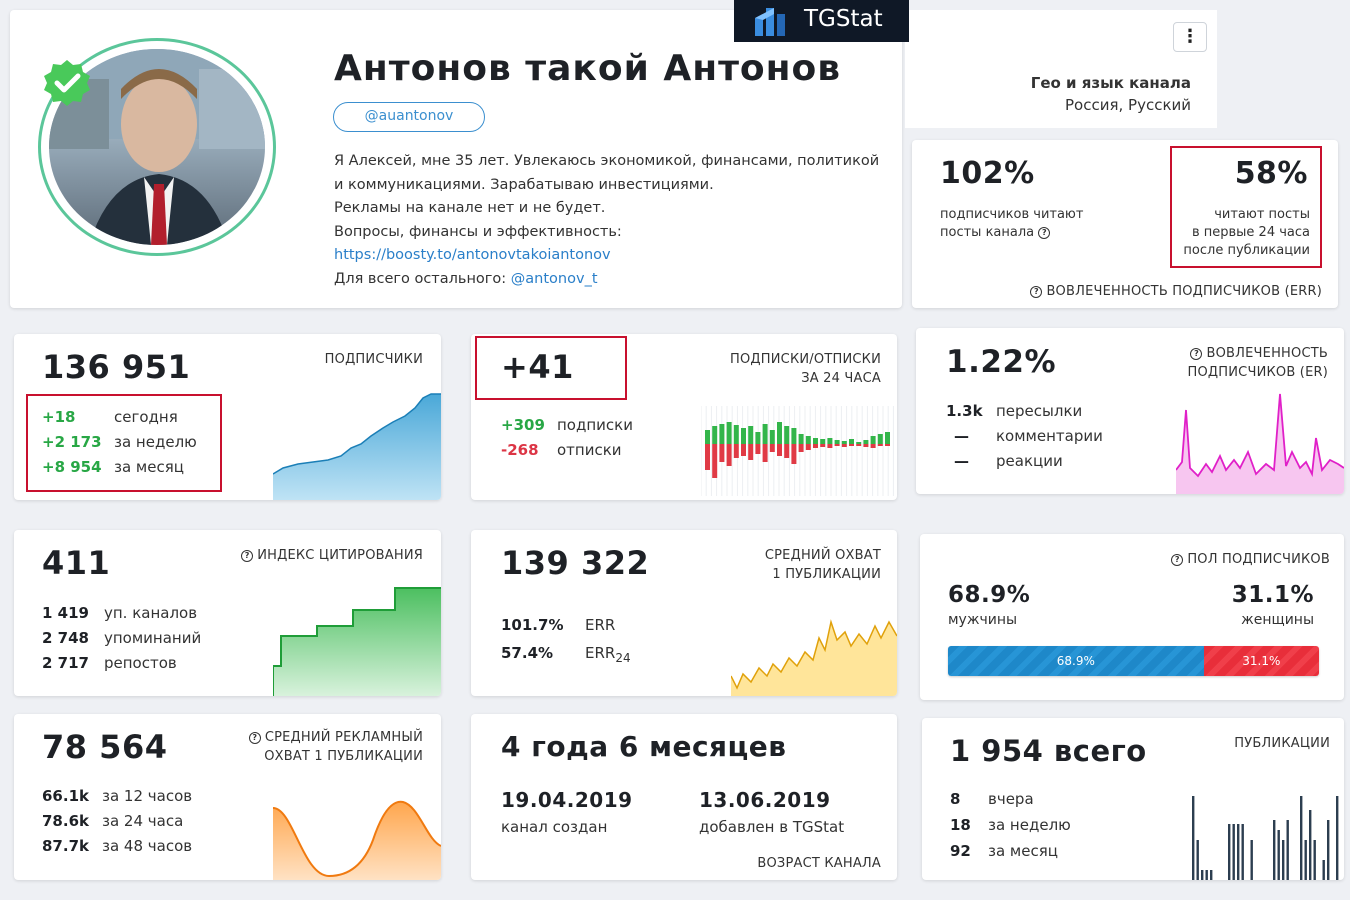 Image resolution: width=1350 pixels, height=900 pixels. I want to click on verified-badge-icon, so click(67, 83).